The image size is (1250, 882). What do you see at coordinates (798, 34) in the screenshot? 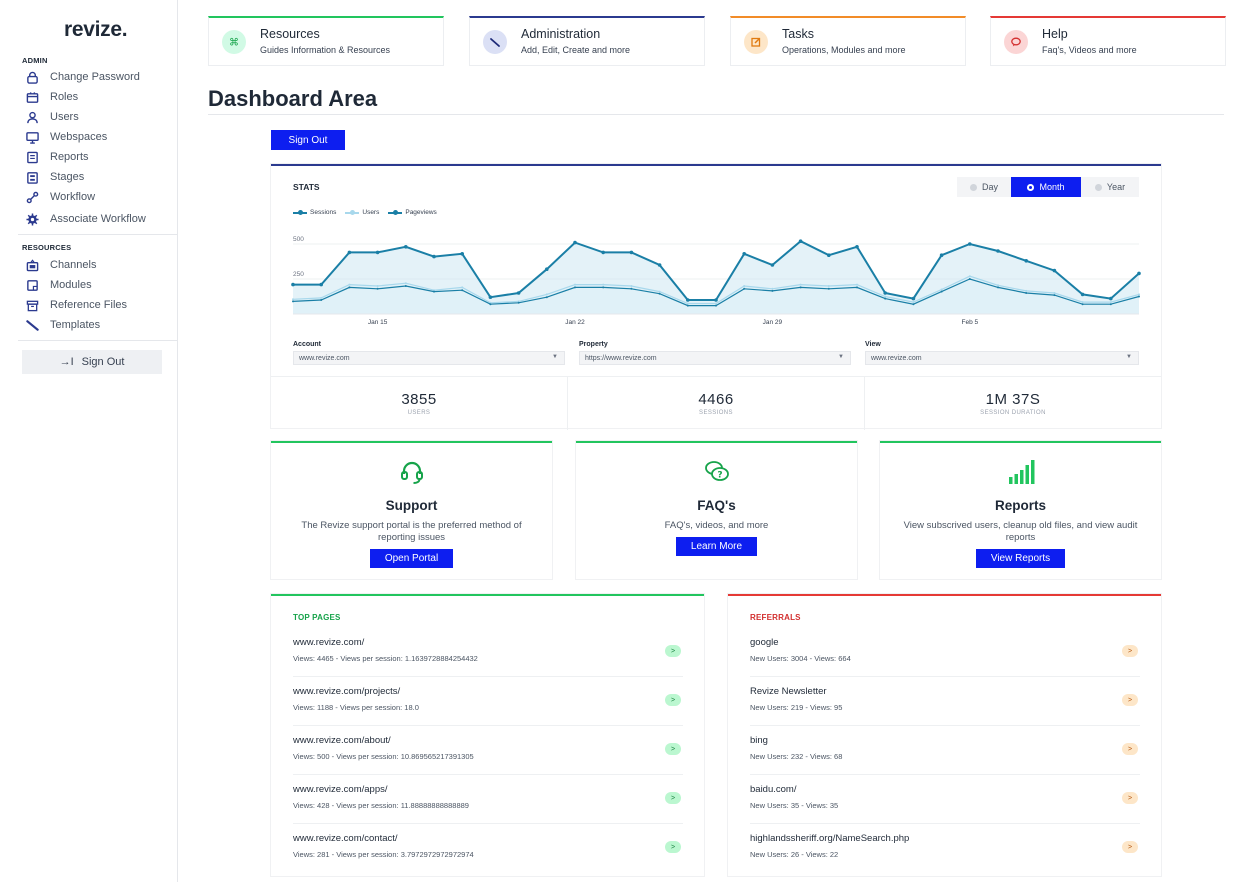
I see `top-card-title: Tasks` at bounding box center [798, 34].